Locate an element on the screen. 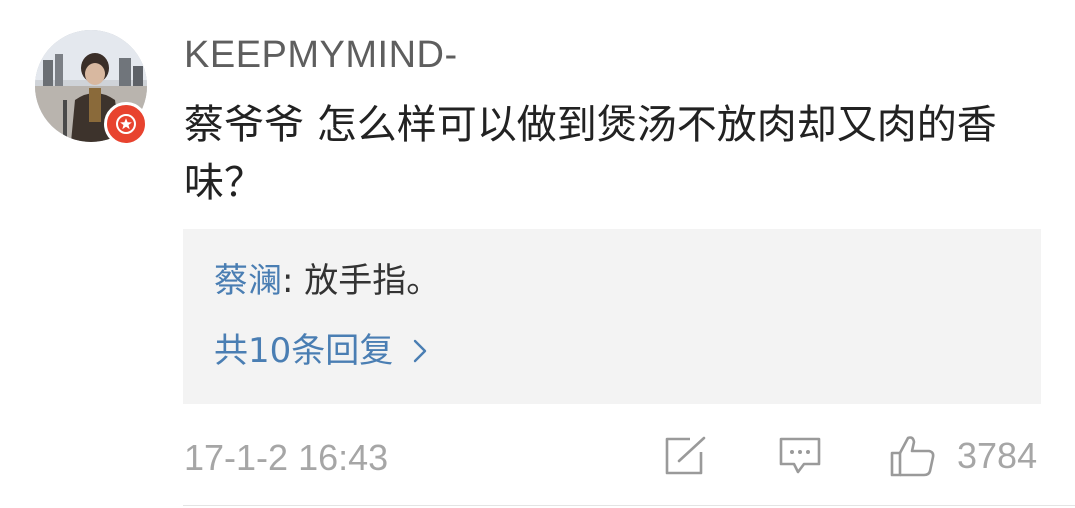  like-count: 3784 is located at coordinates (997, 455).